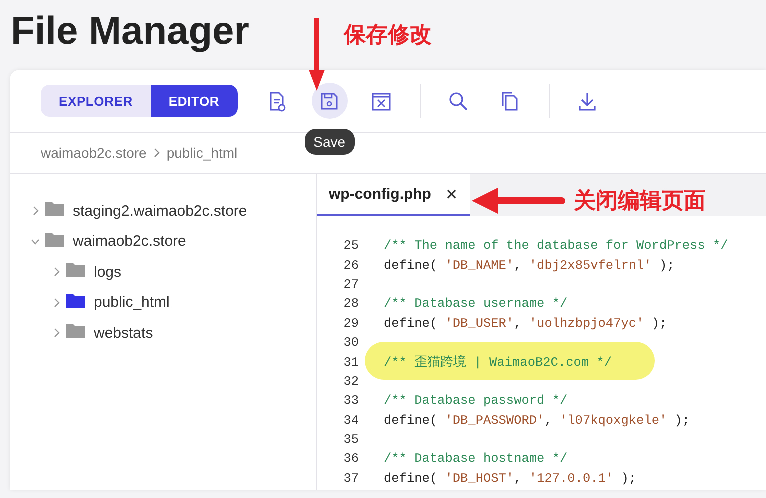 The width and height of the screenshot is (766, 498). What do you see at coordinates (351, 284) in the screenshot?
I see `line-number: 27` at bounding box center [351, 284].